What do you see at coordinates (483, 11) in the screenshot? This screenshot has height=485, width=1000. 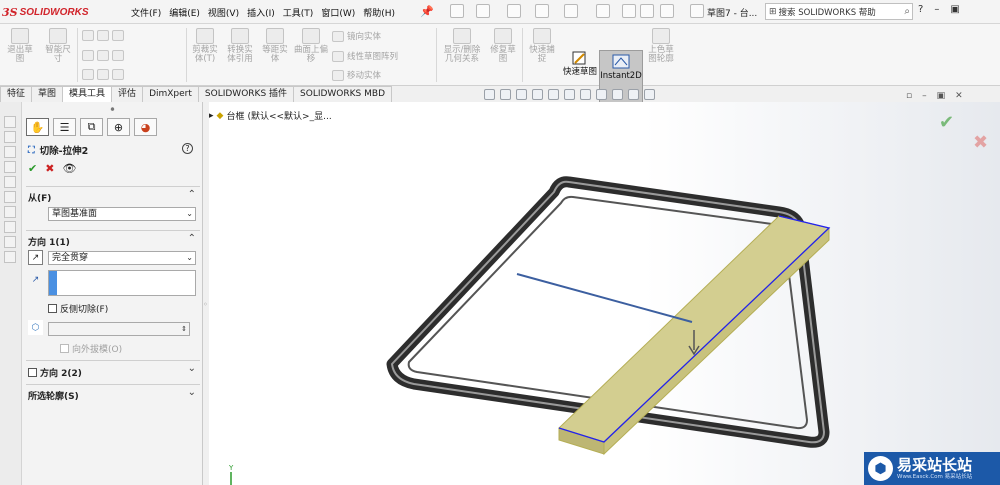 I see `open-document-icon` at bounding box center [483, 11].